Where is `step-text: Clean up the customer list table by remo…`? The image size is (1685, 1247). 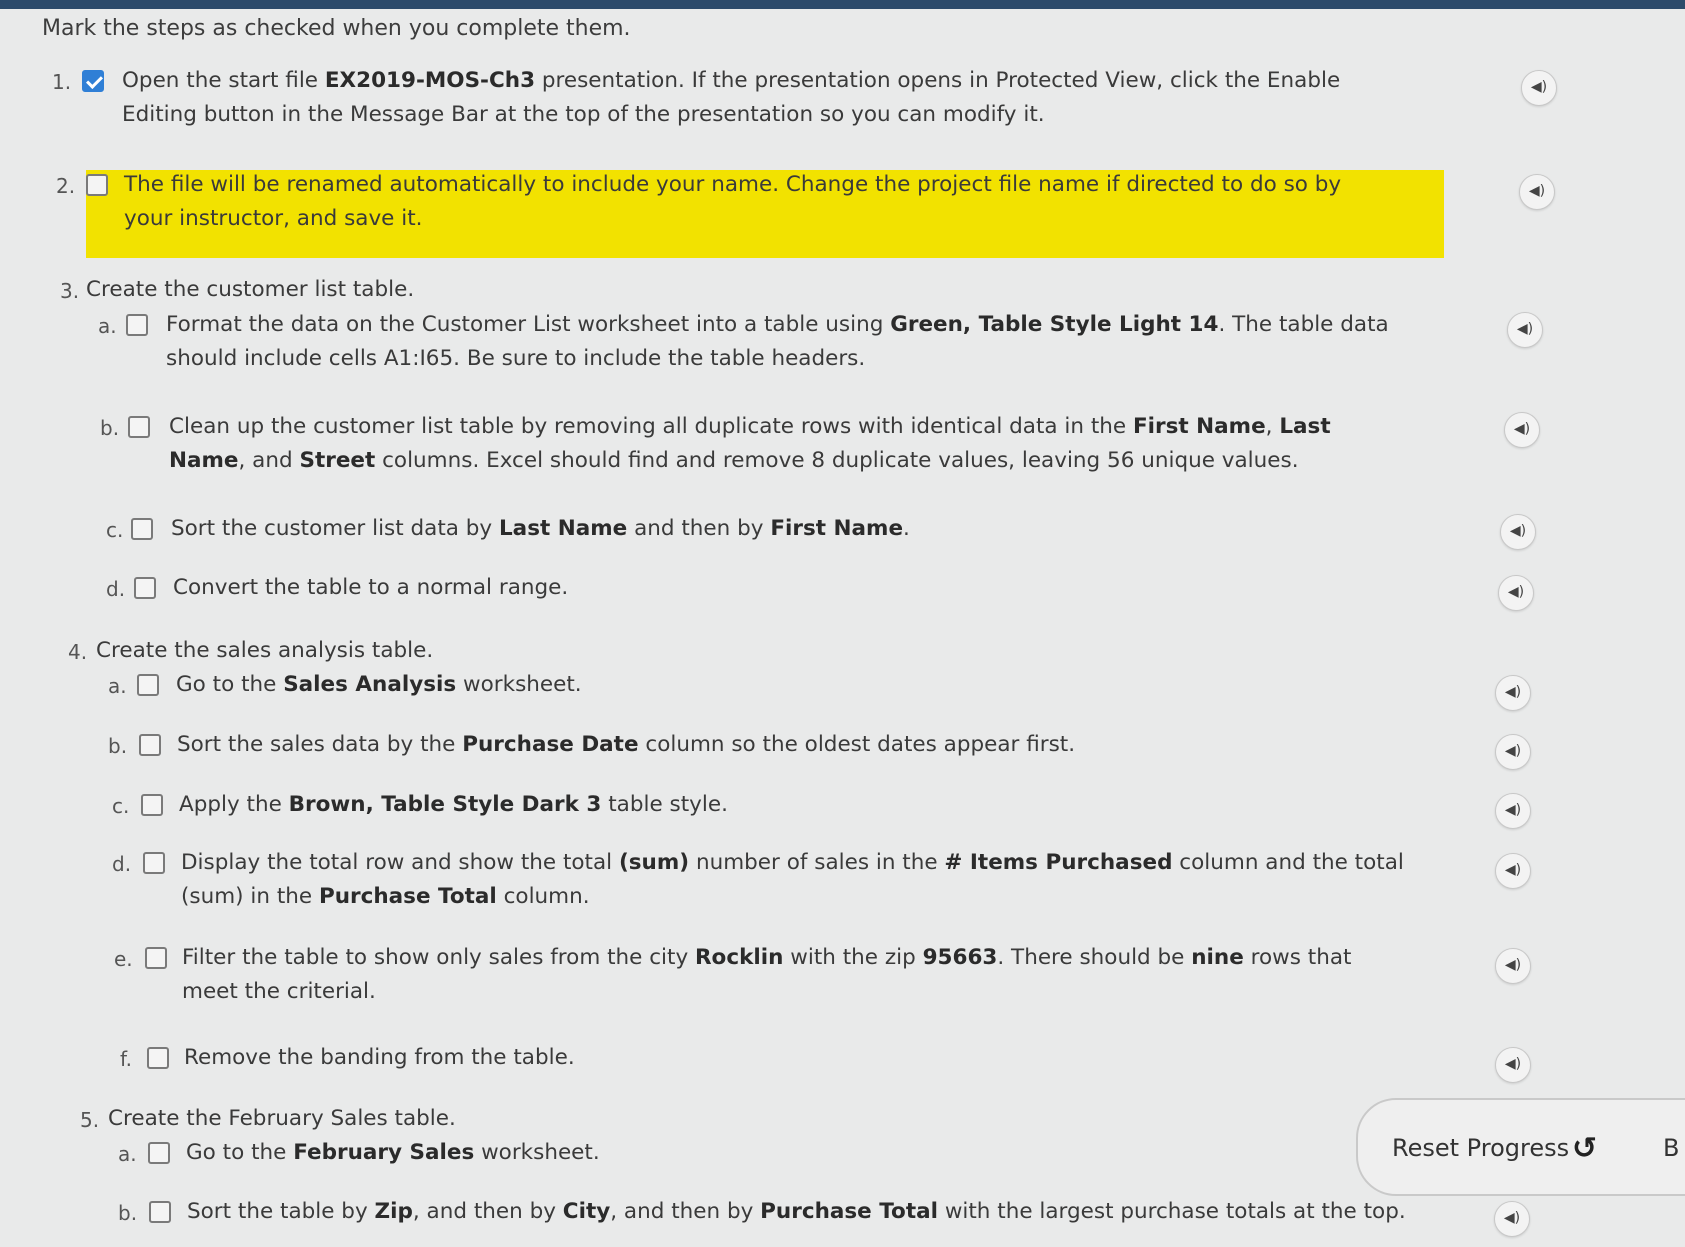 step-text: Clean up the customer list table by remo… is located at coordinates (750, 443).